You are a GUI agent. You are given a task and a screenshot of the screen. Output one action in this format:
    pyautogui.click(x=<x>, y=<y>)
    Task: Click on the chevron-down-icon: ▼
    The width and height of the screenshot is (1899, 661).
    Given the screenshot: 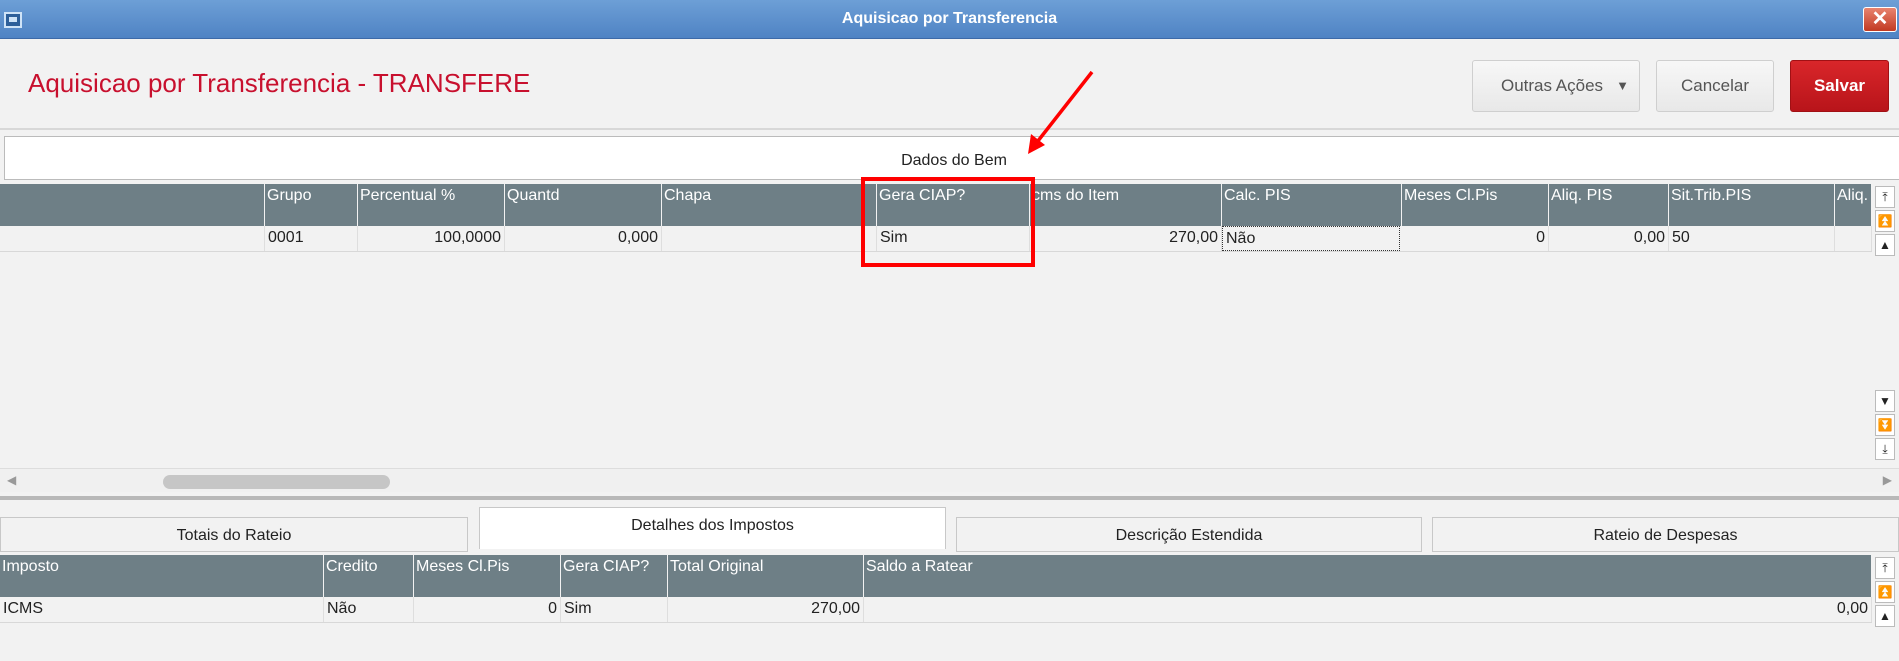 What is the action you would take?
    pyautogui.click(x=1622, y=85)
    